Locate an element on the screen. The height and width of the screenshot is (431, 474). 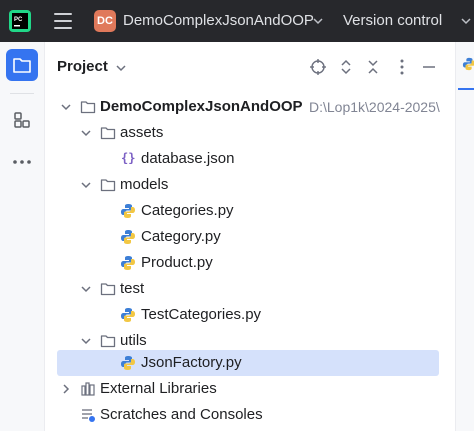
more-horizontal-icon is located at coordinates (22, 162).